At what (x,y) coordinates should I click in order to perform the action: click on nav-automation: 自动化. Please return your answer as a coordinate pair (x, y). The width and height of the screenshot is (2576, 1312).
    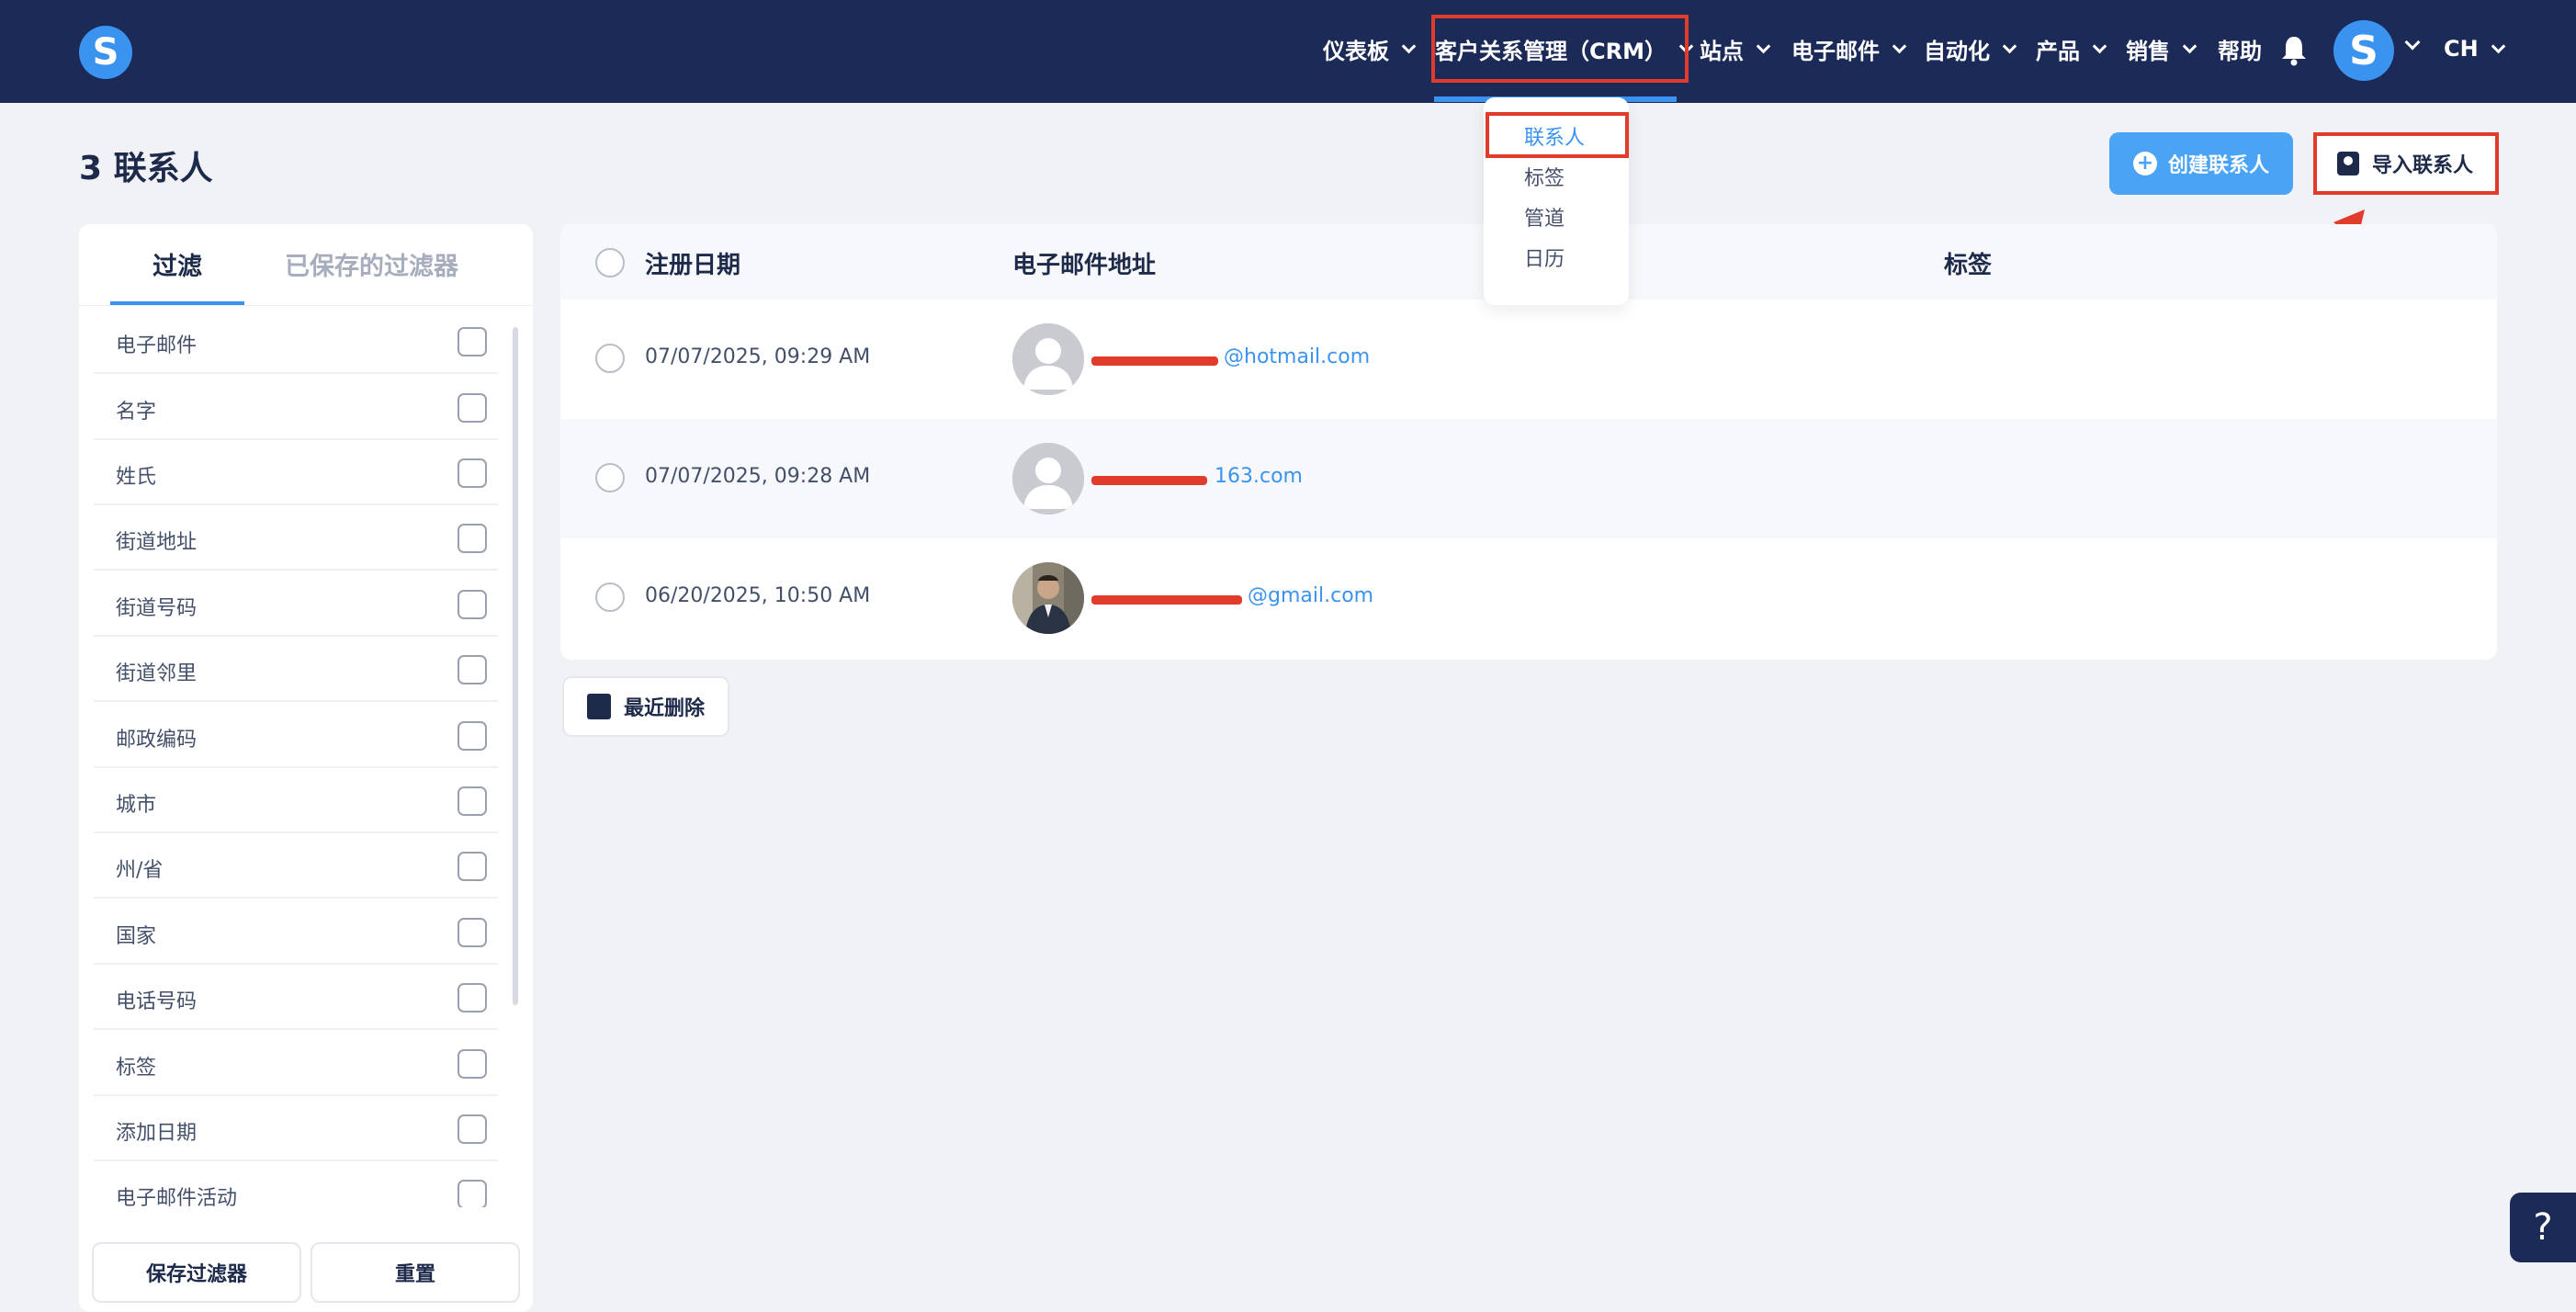
    Looking at the image, I should click on (1970, 48).